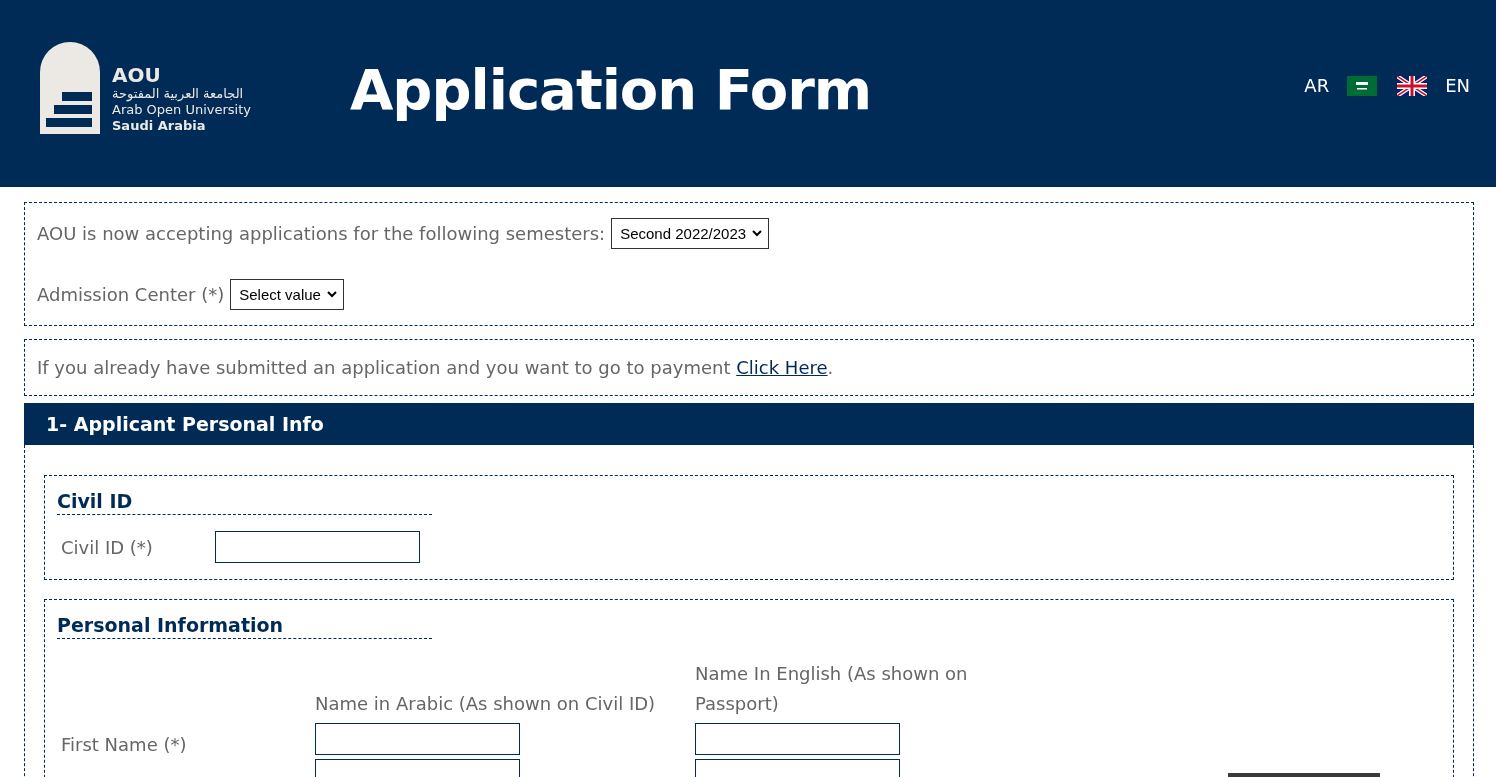 The height and width of the screenshot is (777, 1496). Describe the element at coordinates (1412, 85) in the screenshot. I see `uk-flag-icon` at that location.